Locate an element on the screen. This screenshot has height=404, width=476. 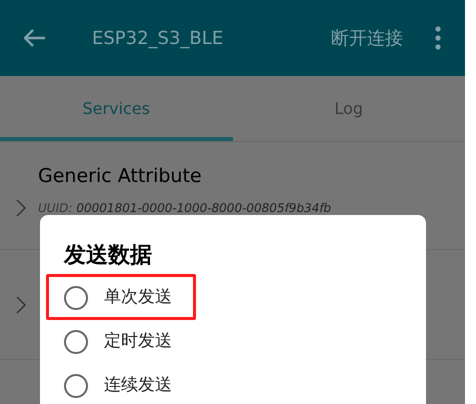
radio-option: 定时发送 is located at coordinates (118, 342).